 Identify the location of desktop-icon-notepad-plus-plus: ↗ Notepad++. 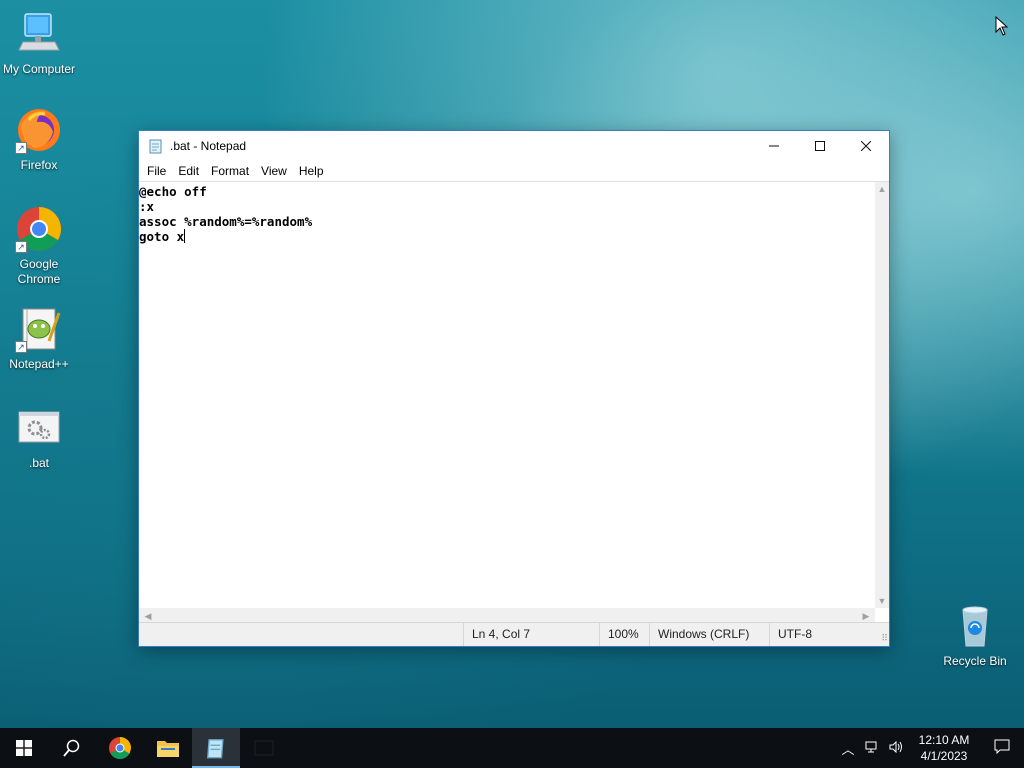
(39, 338).